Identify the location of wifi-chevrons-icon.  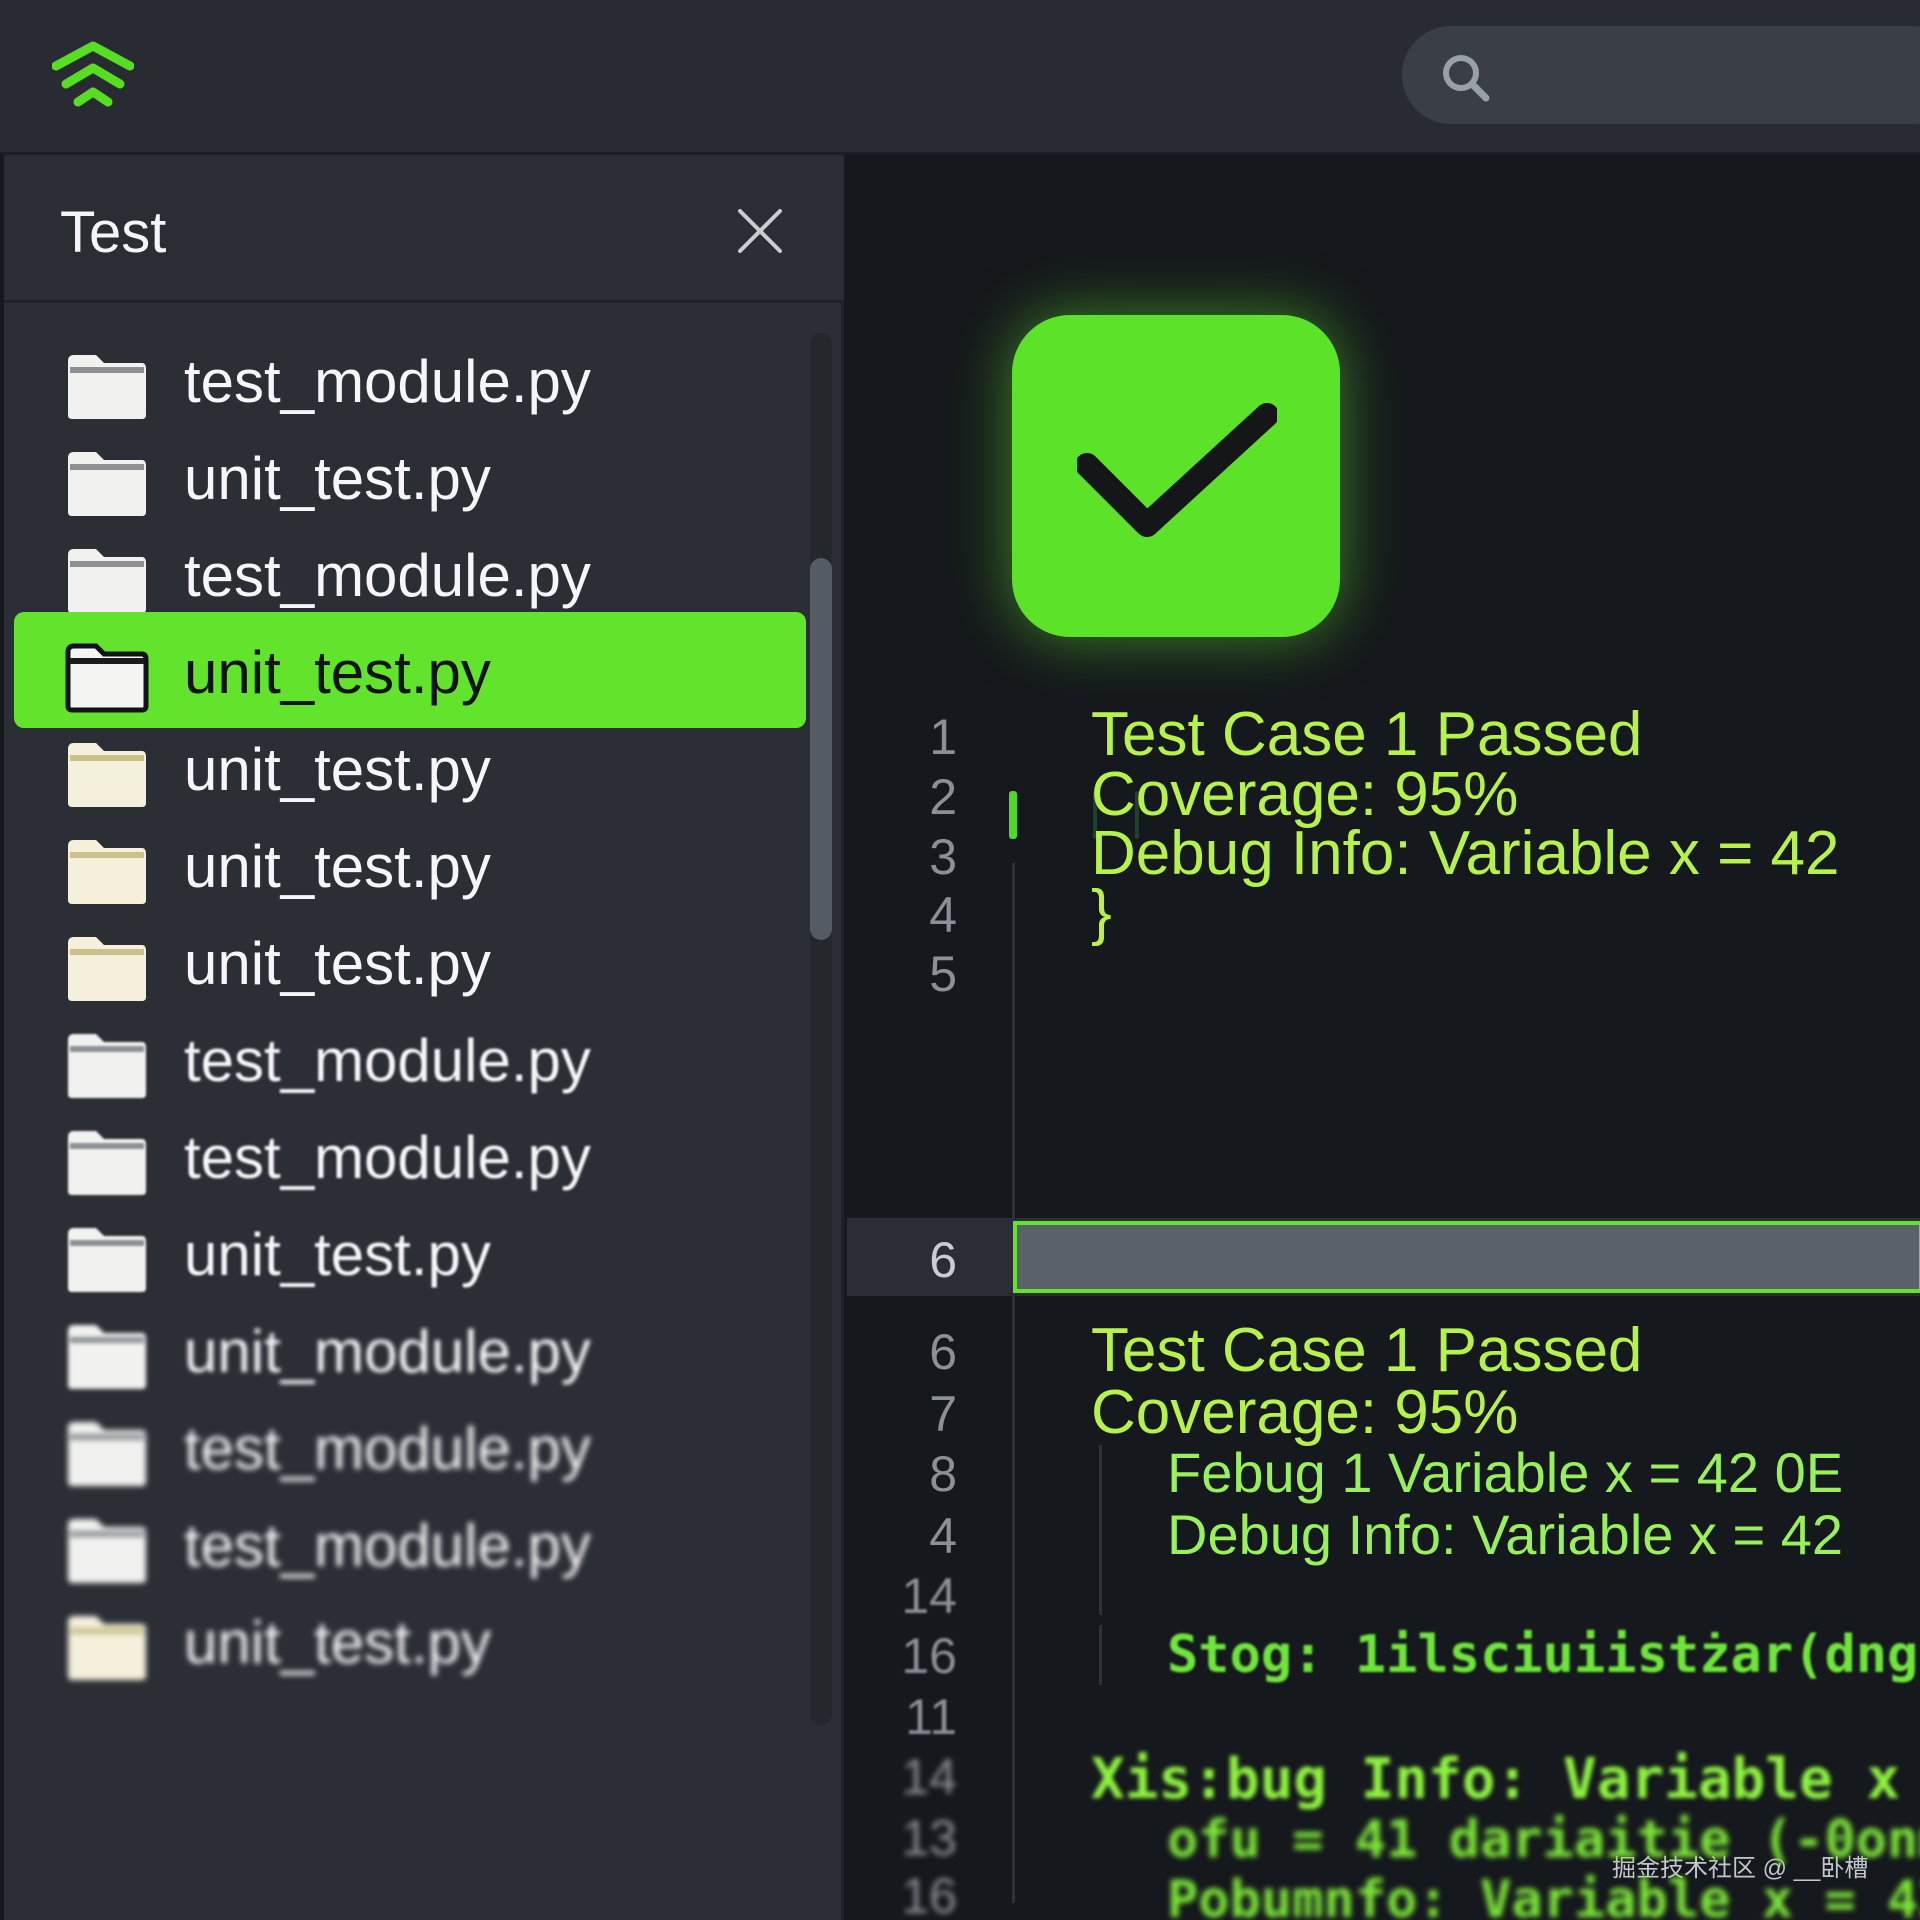
(93, 76).